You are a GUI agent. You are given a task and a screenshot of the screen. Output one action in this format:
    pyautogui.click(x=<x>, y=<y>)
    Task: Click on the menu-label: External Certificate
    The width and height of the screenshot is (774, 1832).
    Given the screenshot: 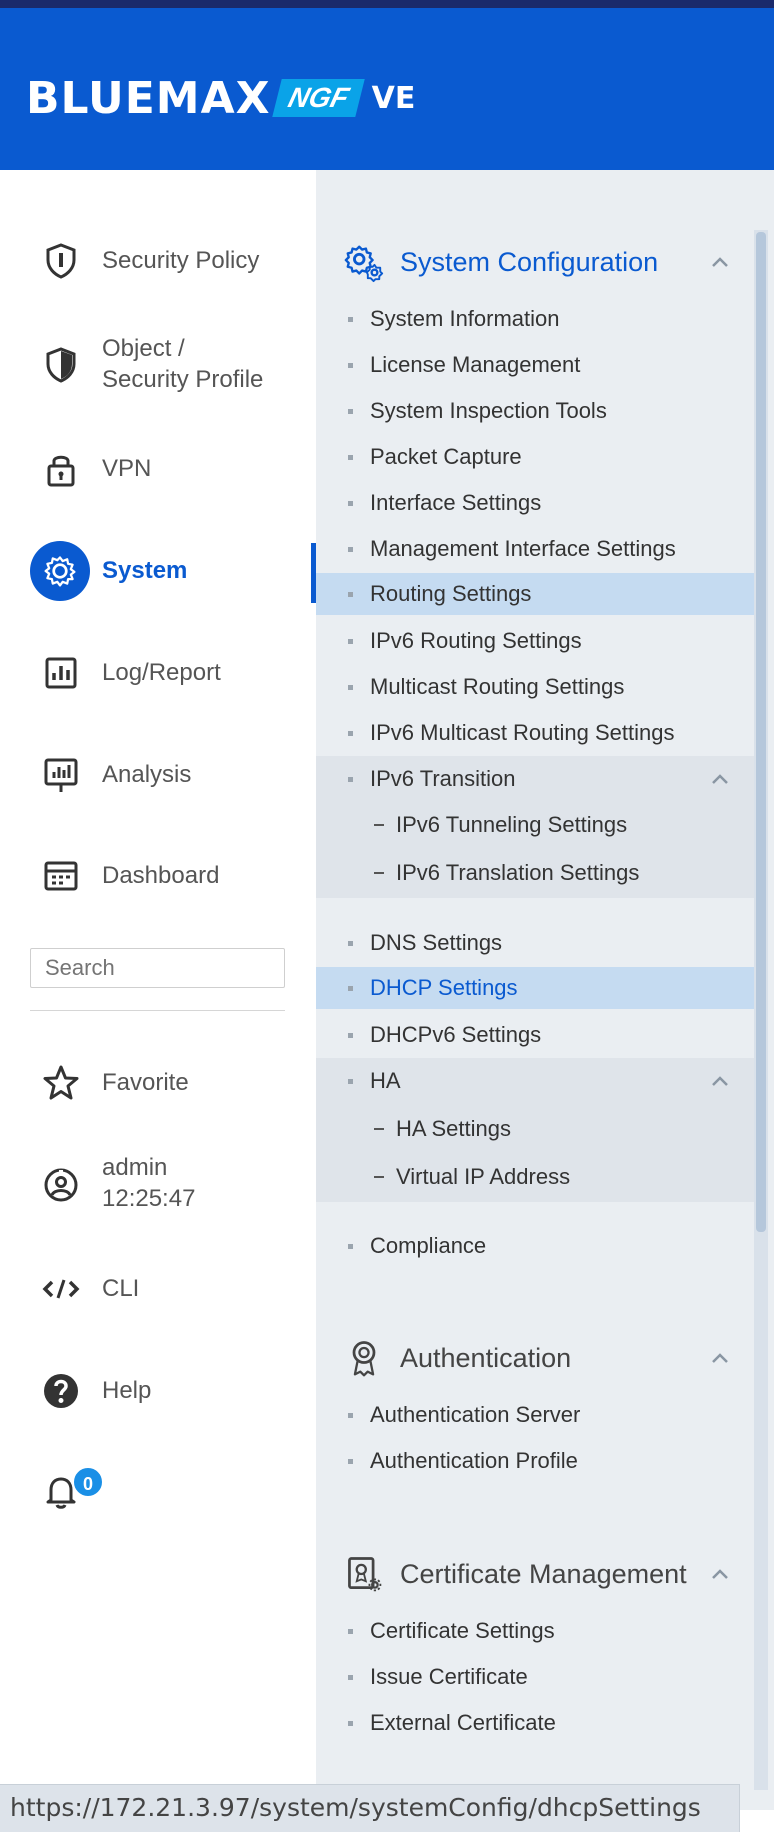 What is the action you would take?
    pyautogui.click(x=463, y=1722)
    